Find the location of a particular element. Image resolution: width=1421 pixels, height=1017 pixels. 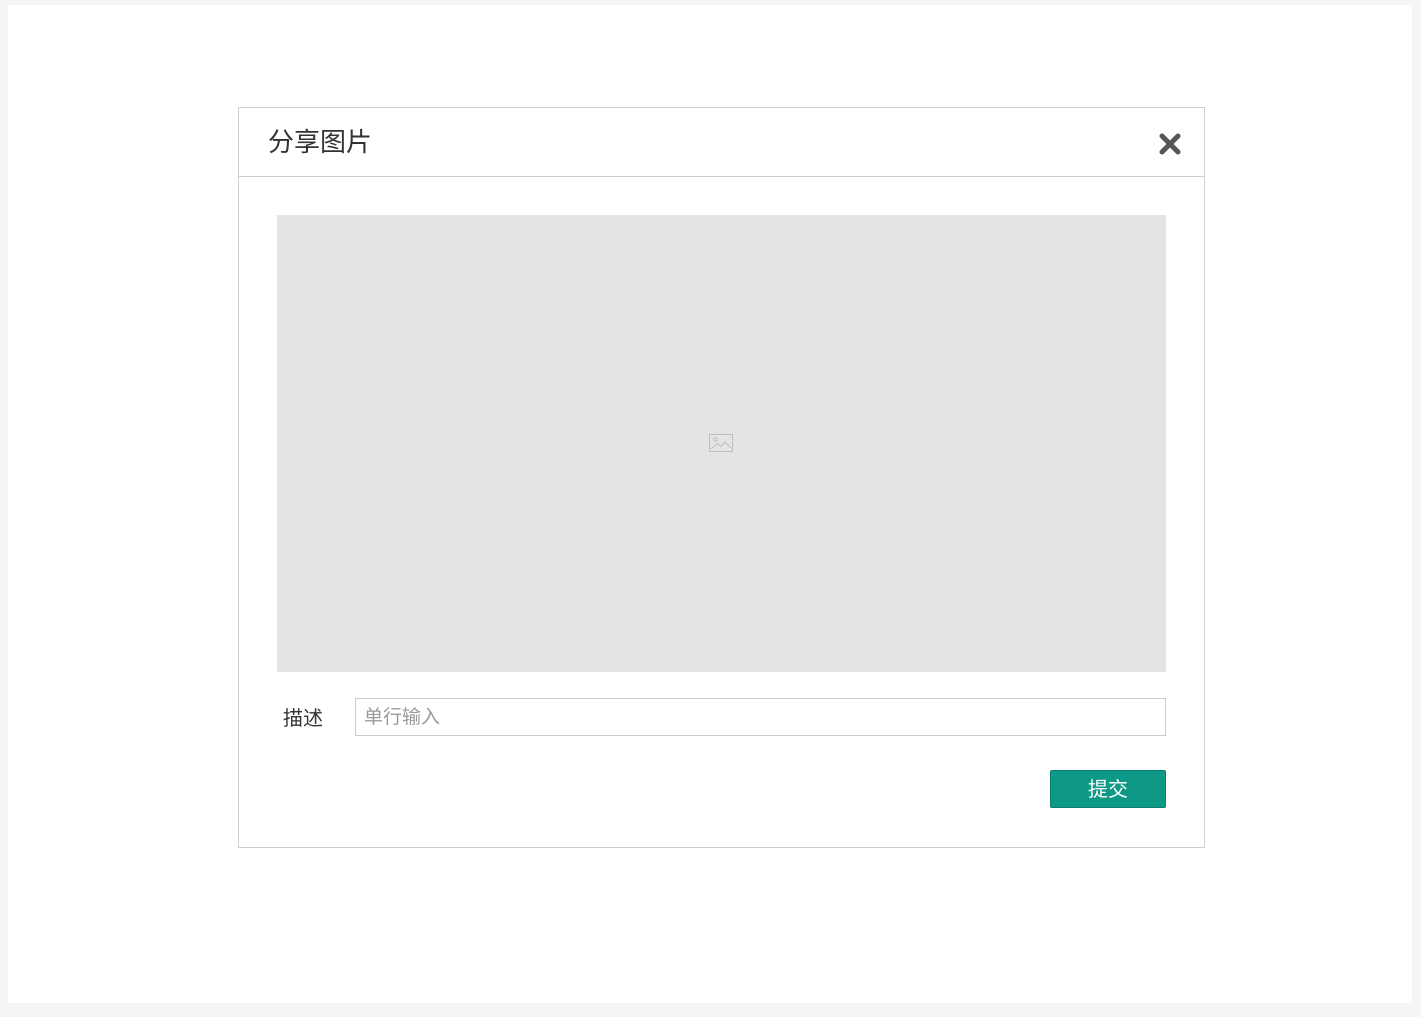

image-icon is located at coordinates (721, 443).